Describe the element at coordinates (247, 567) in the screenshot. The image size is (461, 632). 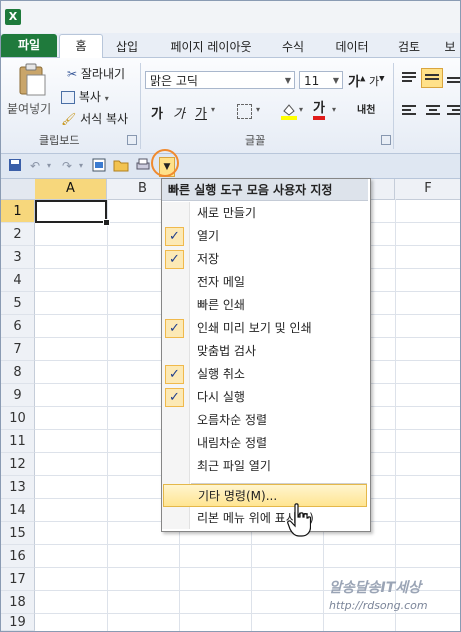
I see `grid-line` at that location.